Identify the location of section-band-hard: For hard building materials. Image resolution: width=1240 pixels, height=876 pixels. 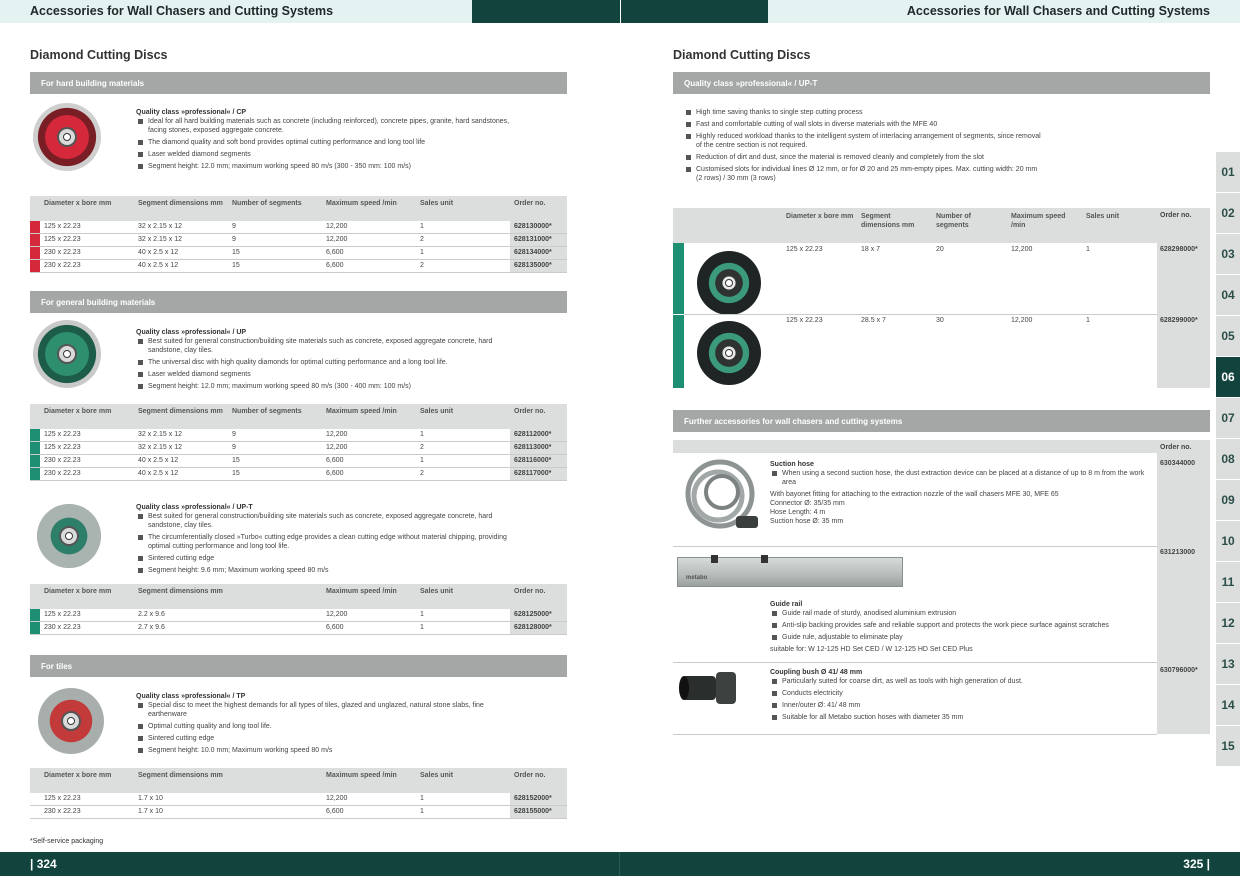
(298, 83).